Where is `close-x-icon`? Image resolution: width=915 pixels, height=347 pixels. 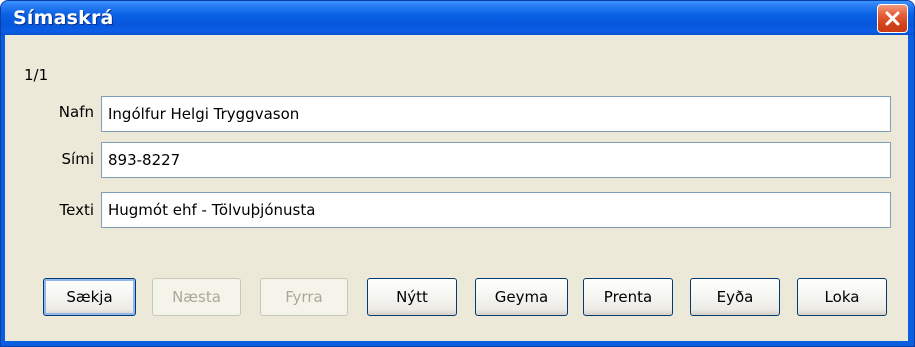 close-x-icon is located at coordinates (892, 18).